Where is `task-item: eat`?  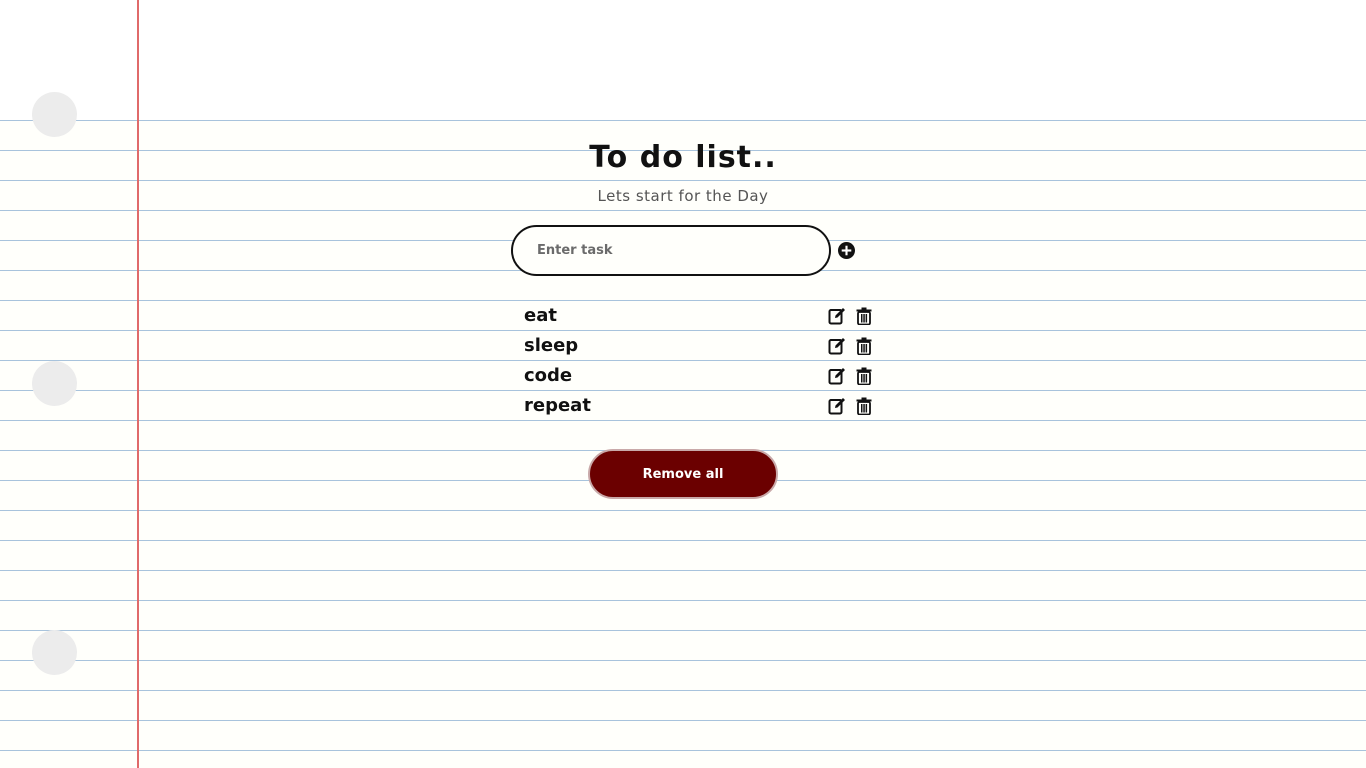
task-item: eat is located at coordinates (700, 316).